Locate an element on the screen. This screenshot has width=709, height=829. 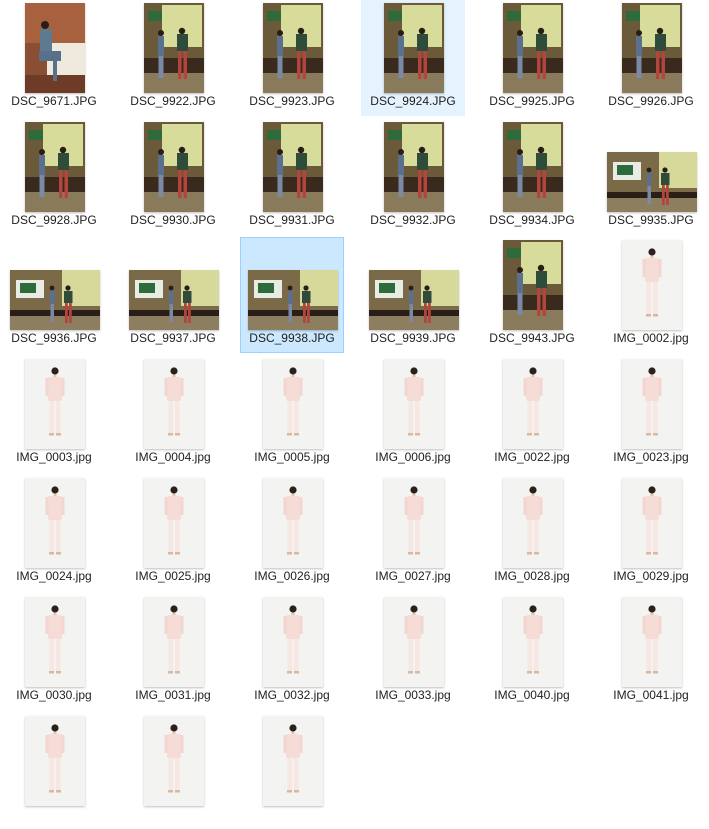
file-item: IMG_0026.jpg is located at coordinates (292, 533).